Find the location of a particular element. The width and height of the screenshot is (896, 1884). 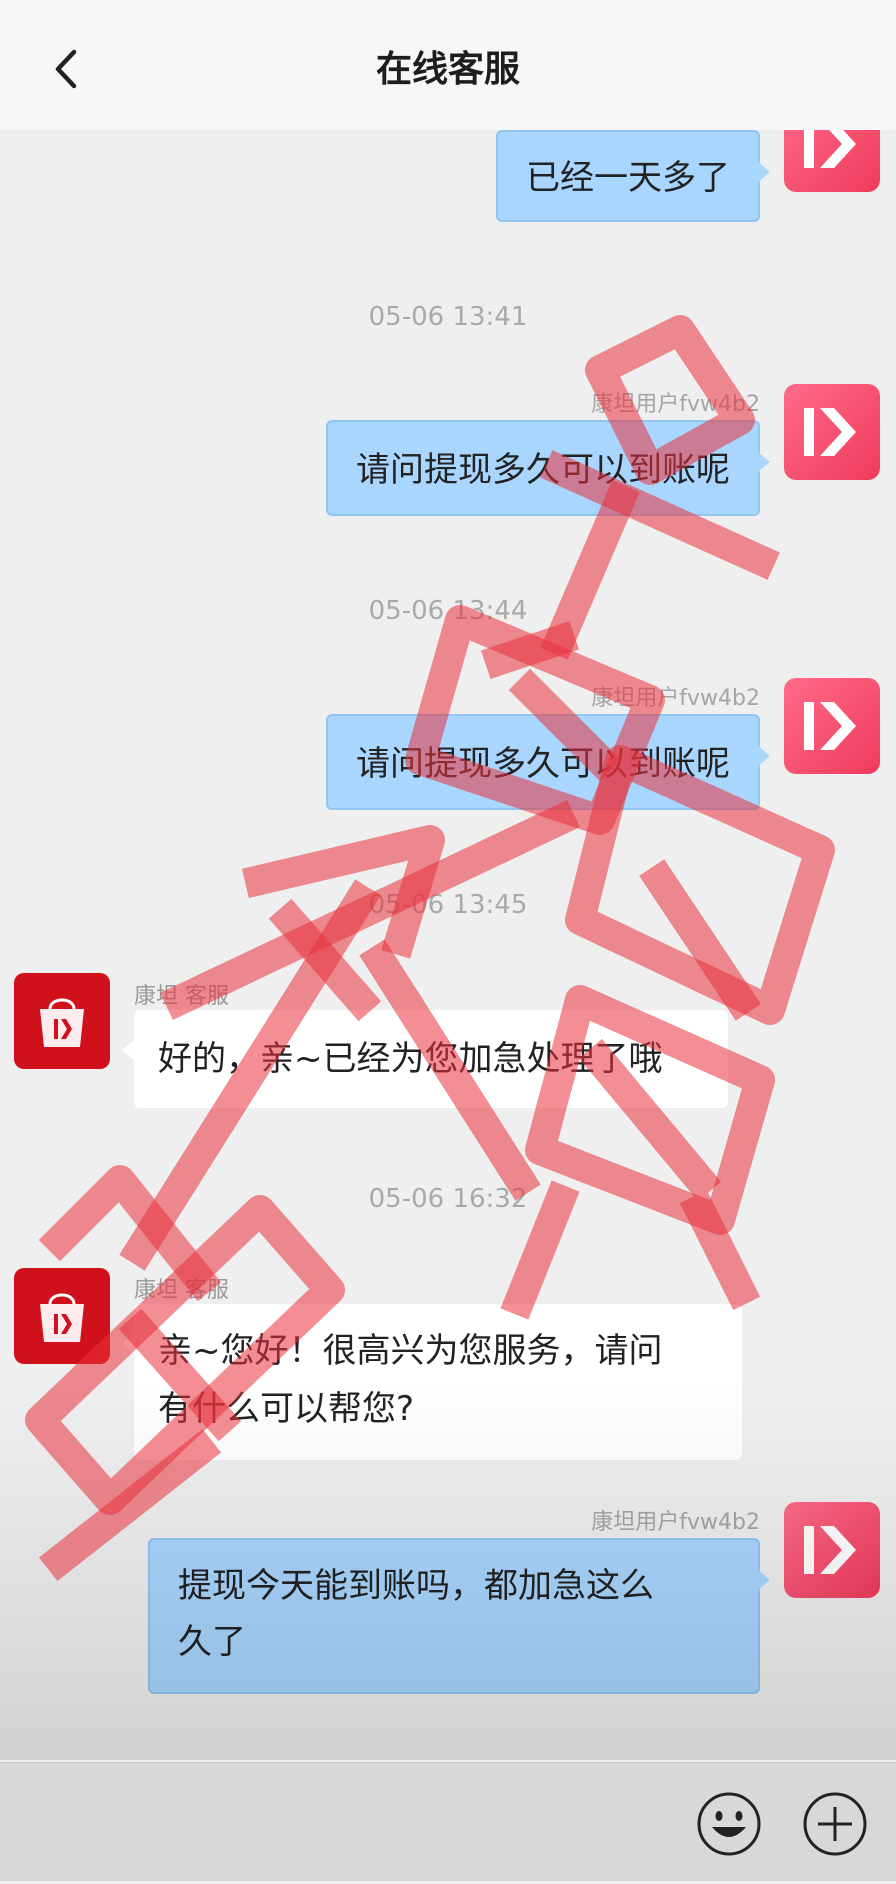

page-title: 在线客服 is located at coordinates (447, 69).